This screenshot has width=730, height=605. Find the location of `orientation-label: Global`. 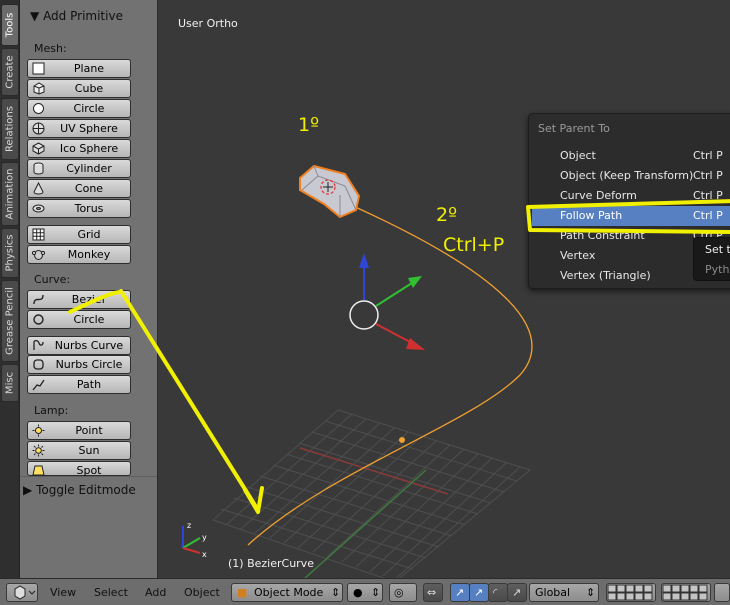

orientation-label: Global is located at coordinates (553, 592).